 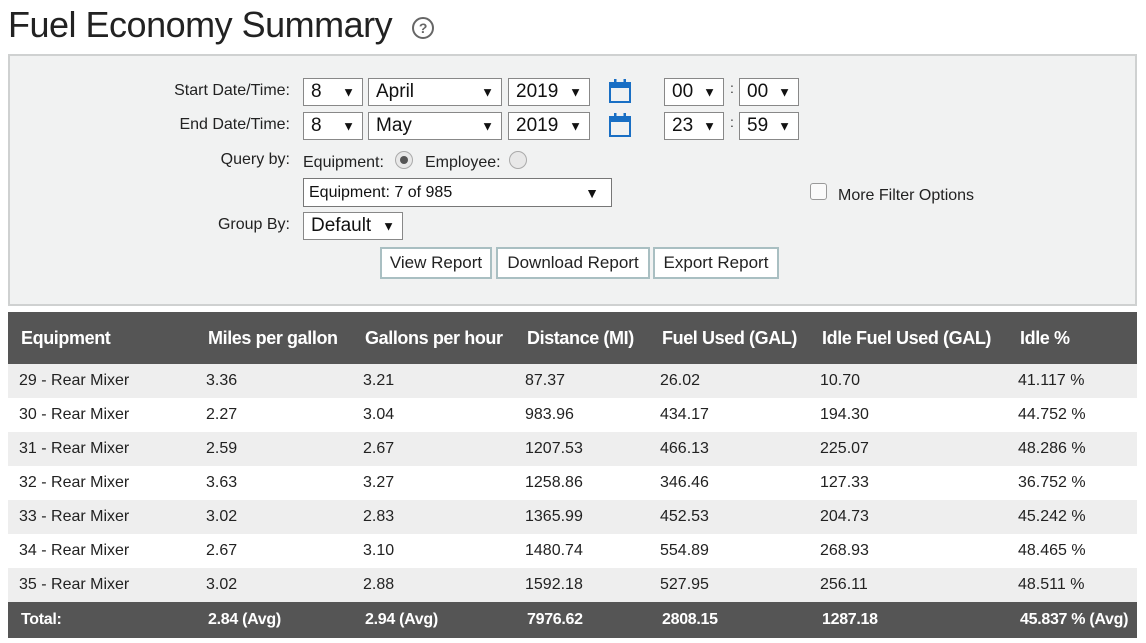 What do you see at coordinates (729, 415) in the screenshot?
I see `table-cell: 434.17` at bounding box center [729, 415].